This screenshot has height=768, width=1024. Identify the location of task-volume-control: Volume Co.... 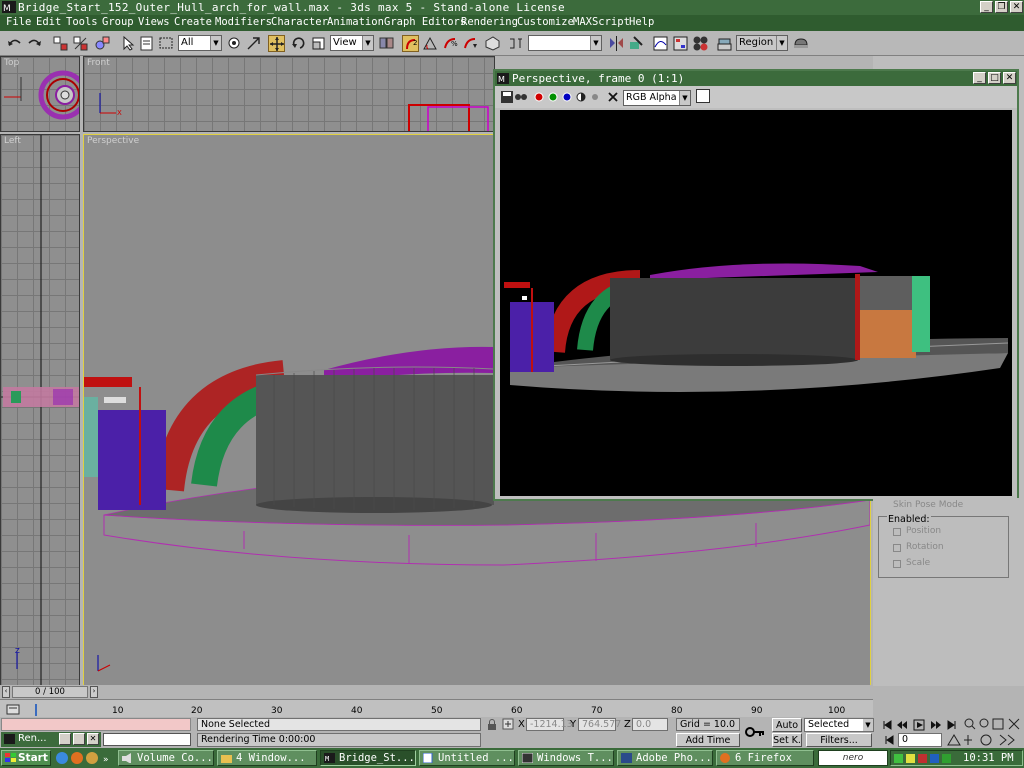
(166, 758).